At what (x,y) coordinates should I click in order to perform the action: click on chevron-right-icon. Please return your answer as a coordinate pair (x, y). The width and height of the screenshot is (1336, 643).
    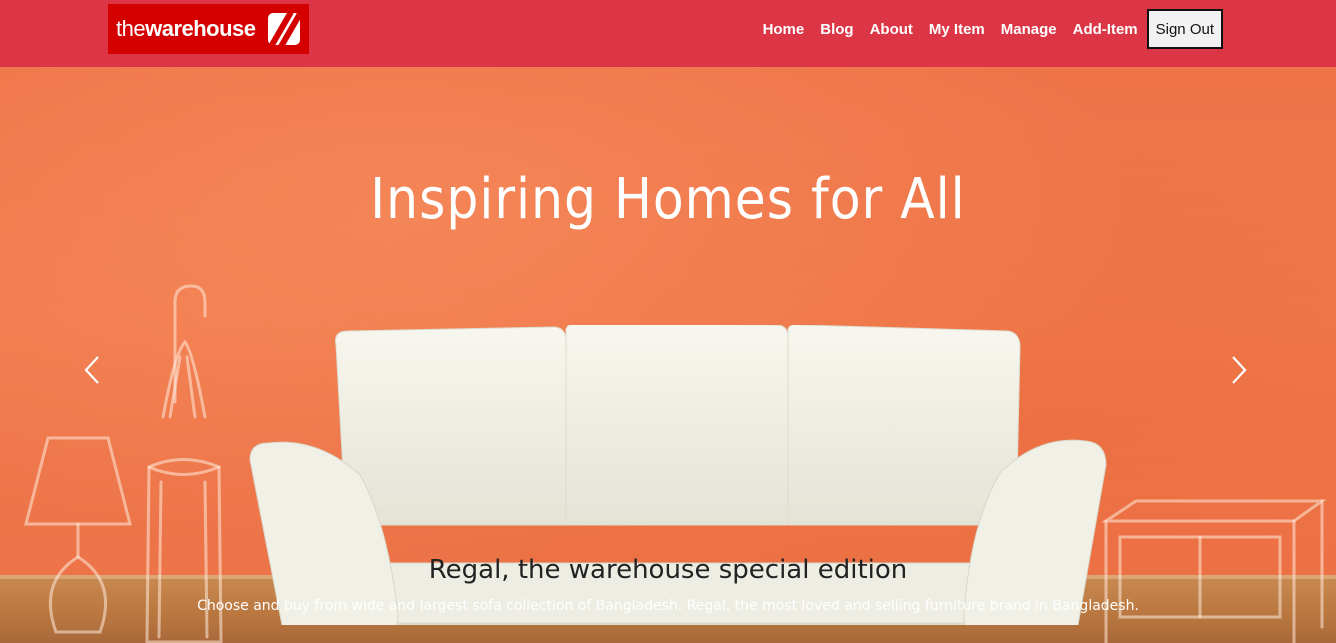
    Looking at the image, I should click on (1239, 370).